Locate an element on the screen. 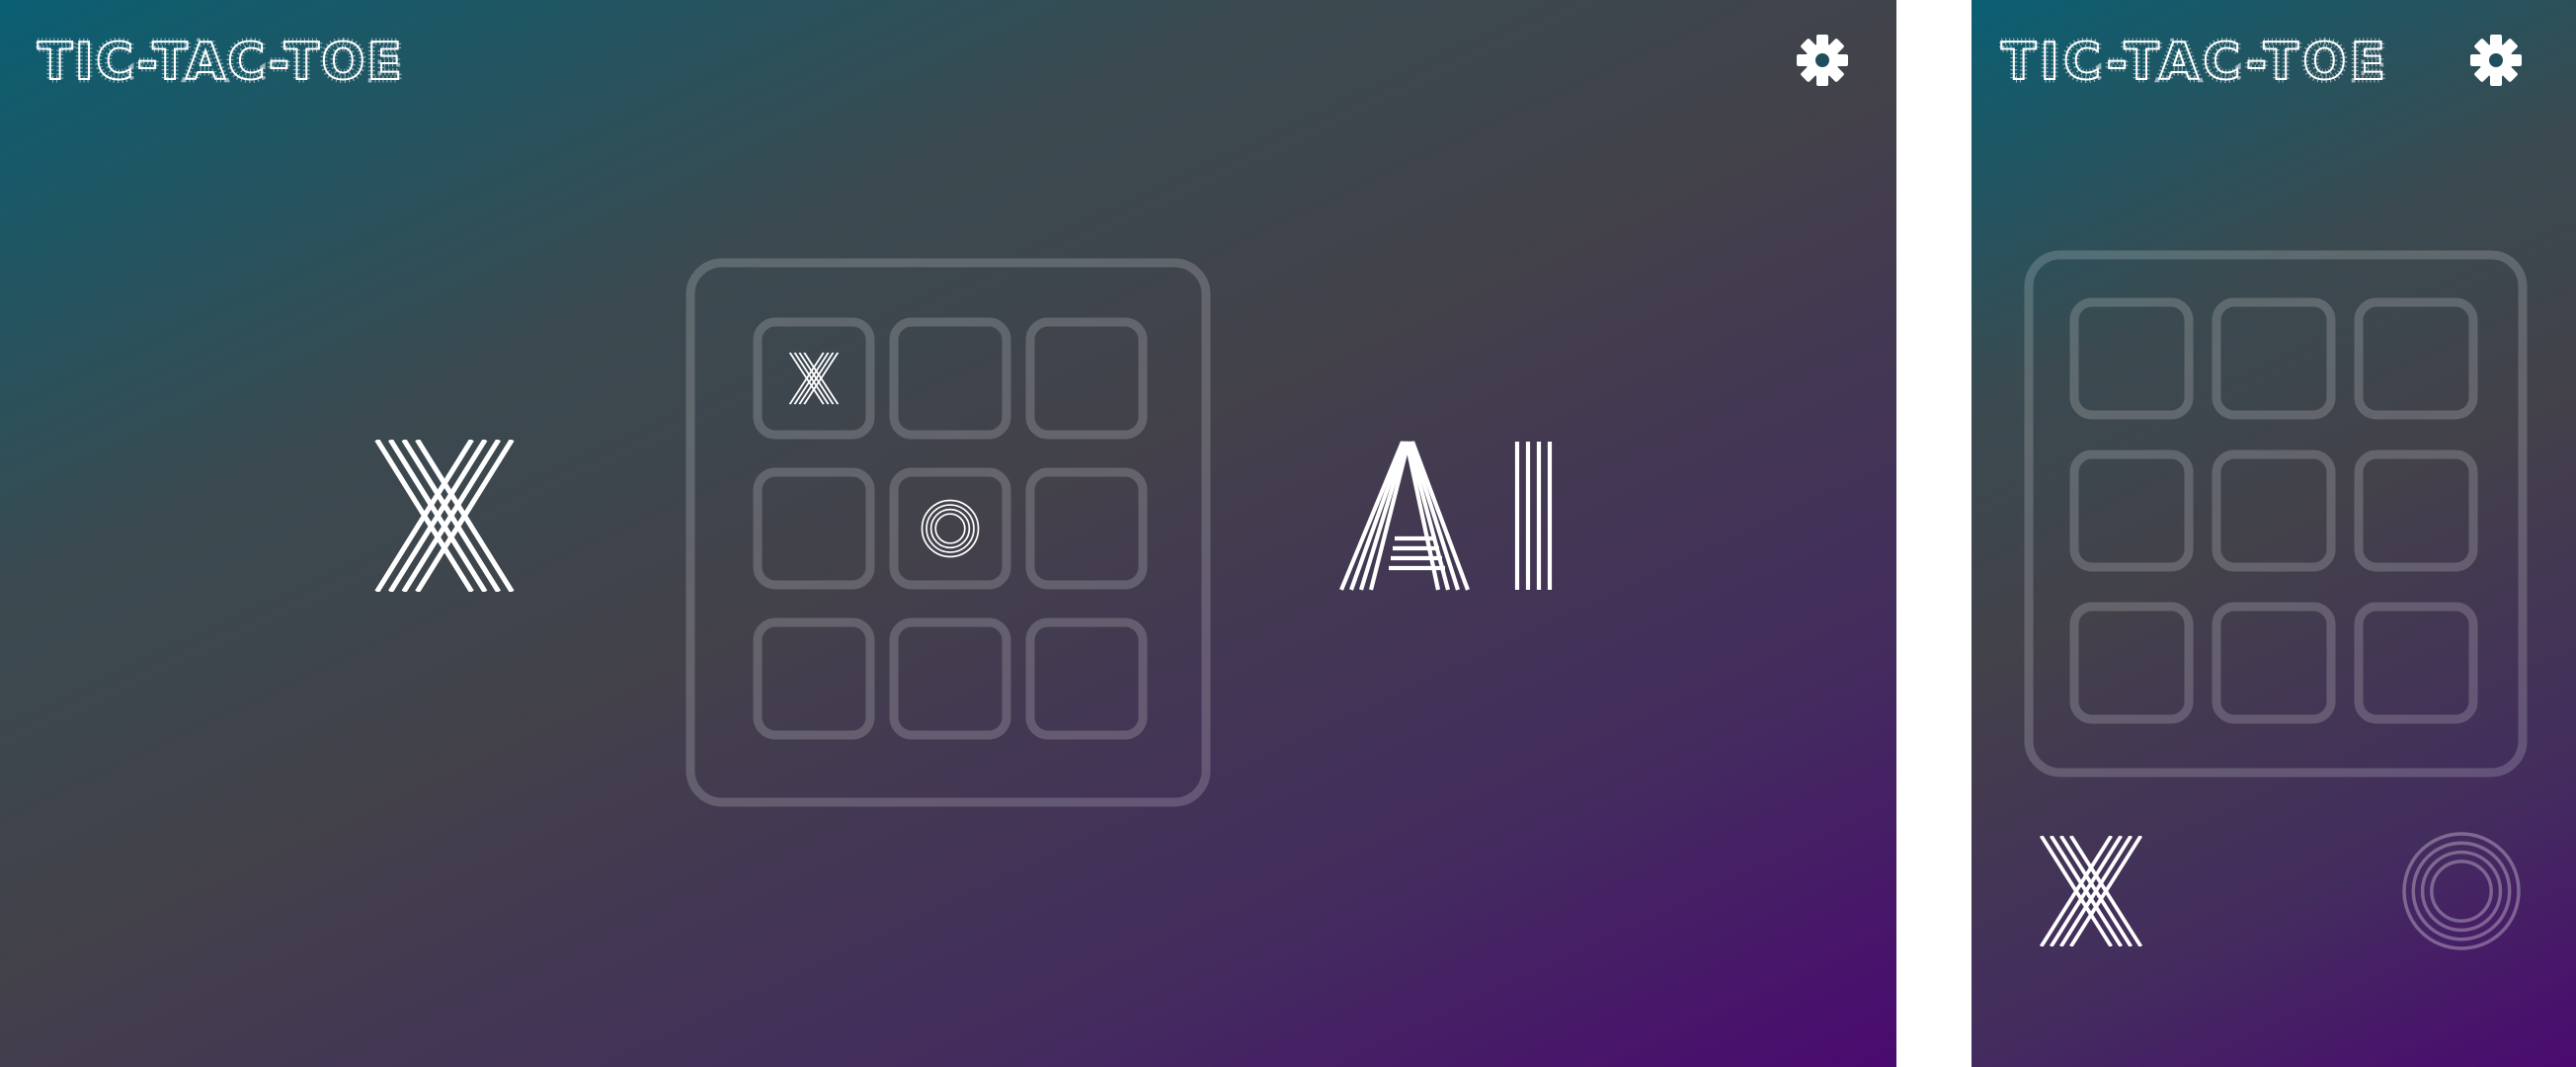  player-o-indicator: O is located at coordinates (2461, 891).